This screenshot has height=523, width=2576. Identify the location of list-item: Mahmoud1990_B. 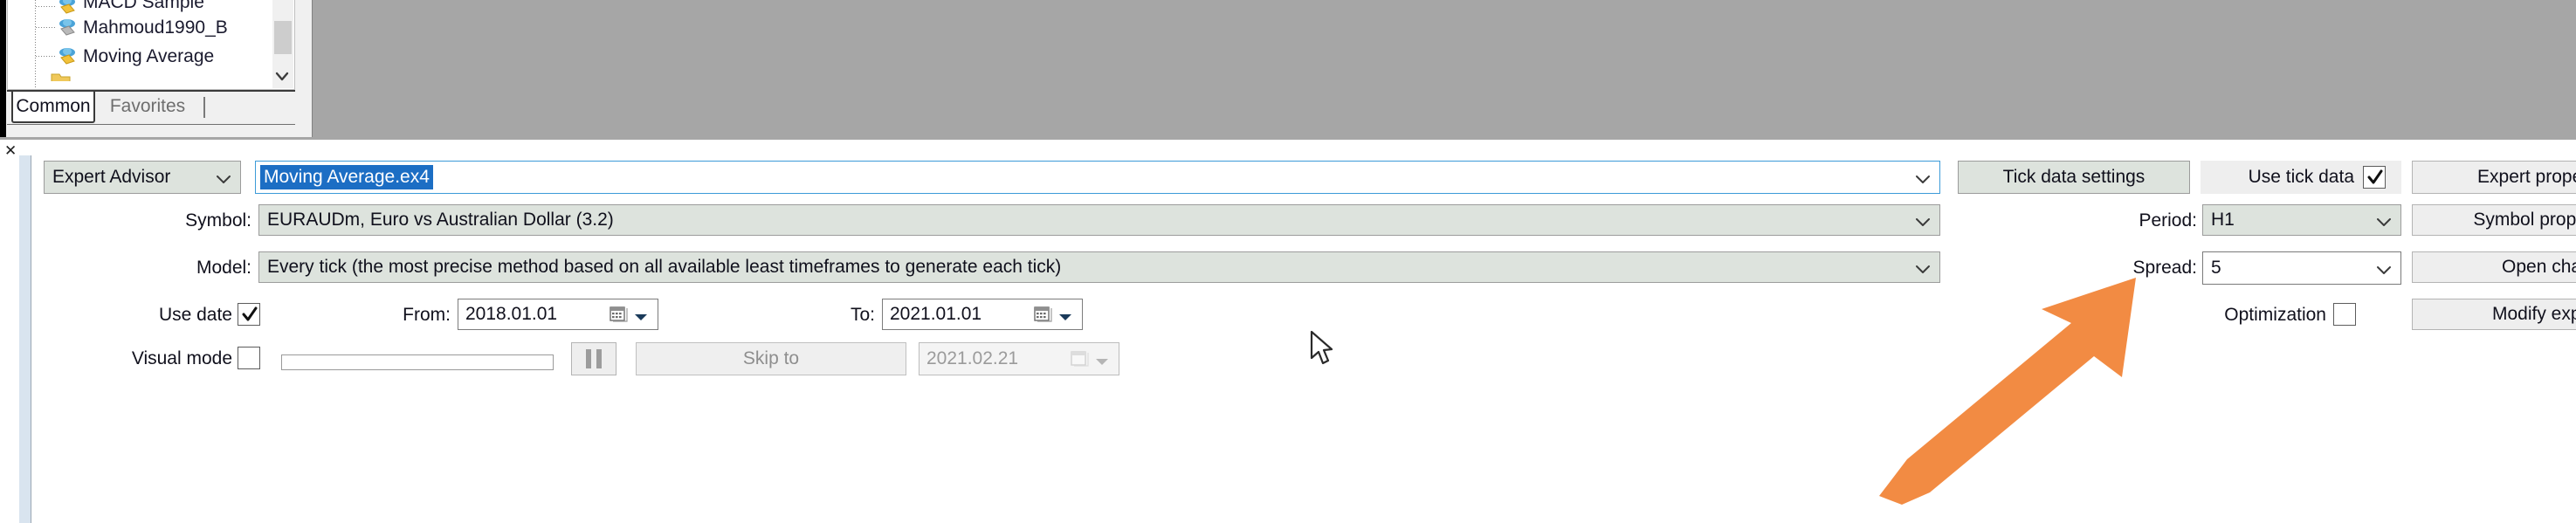
(151, 27).